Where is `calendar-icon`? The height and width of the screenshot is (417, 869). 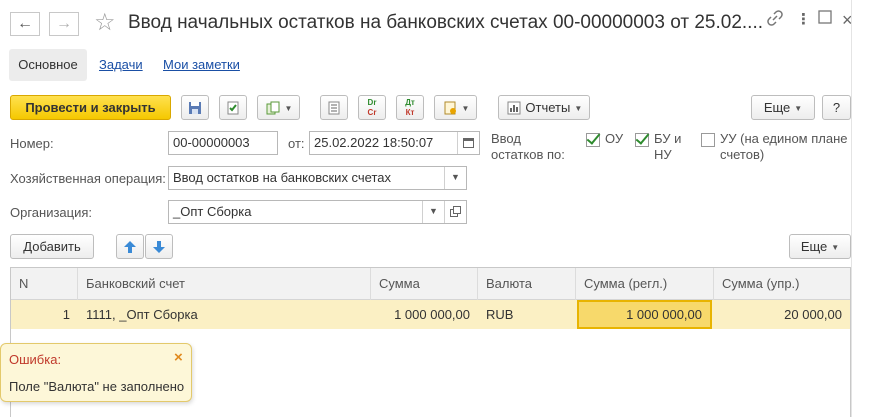 calendar-icon is located at coordinates (468, 143).